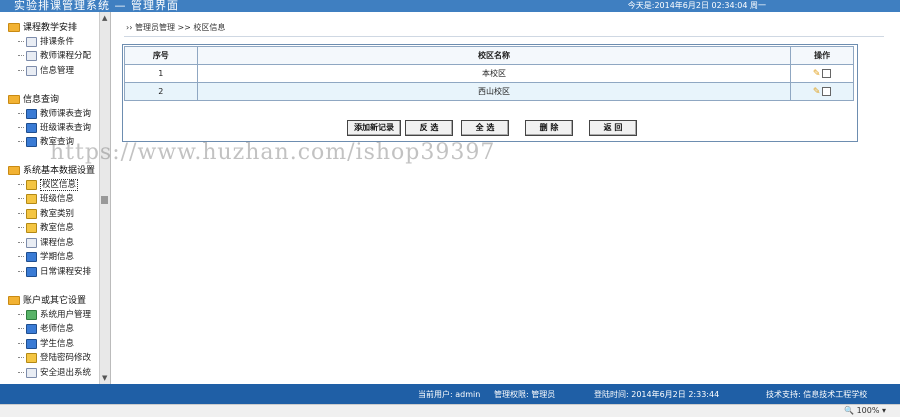  I want to click on cell-name: 本校区, so click(494, 73).